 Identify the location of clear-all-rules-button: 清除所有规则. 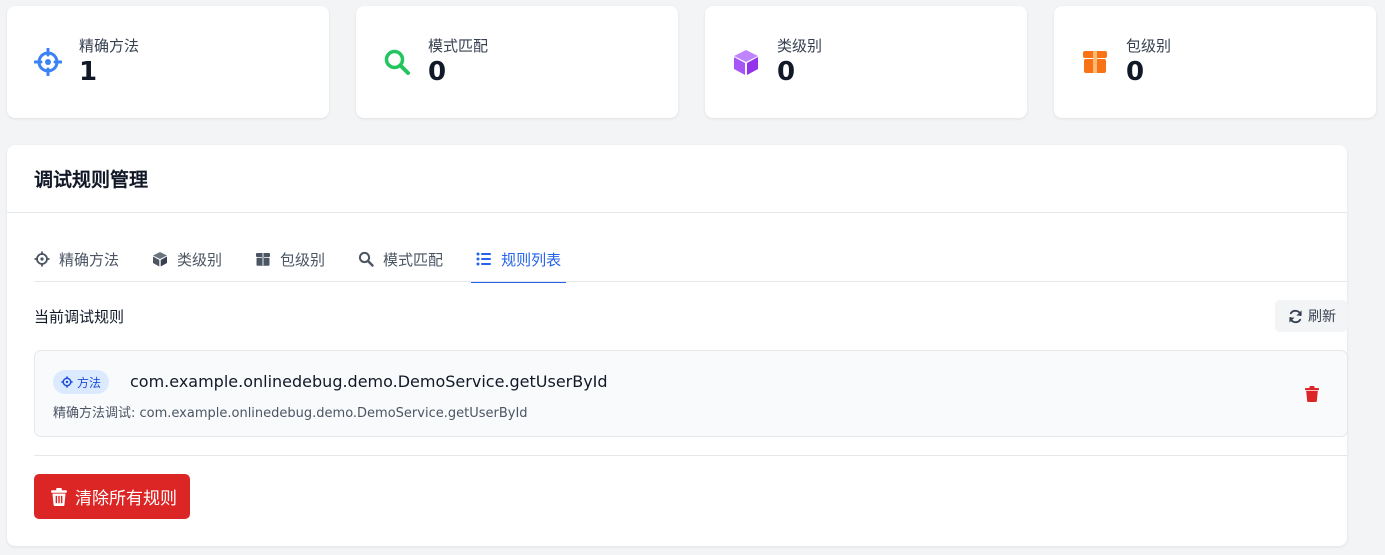
(112, 496).